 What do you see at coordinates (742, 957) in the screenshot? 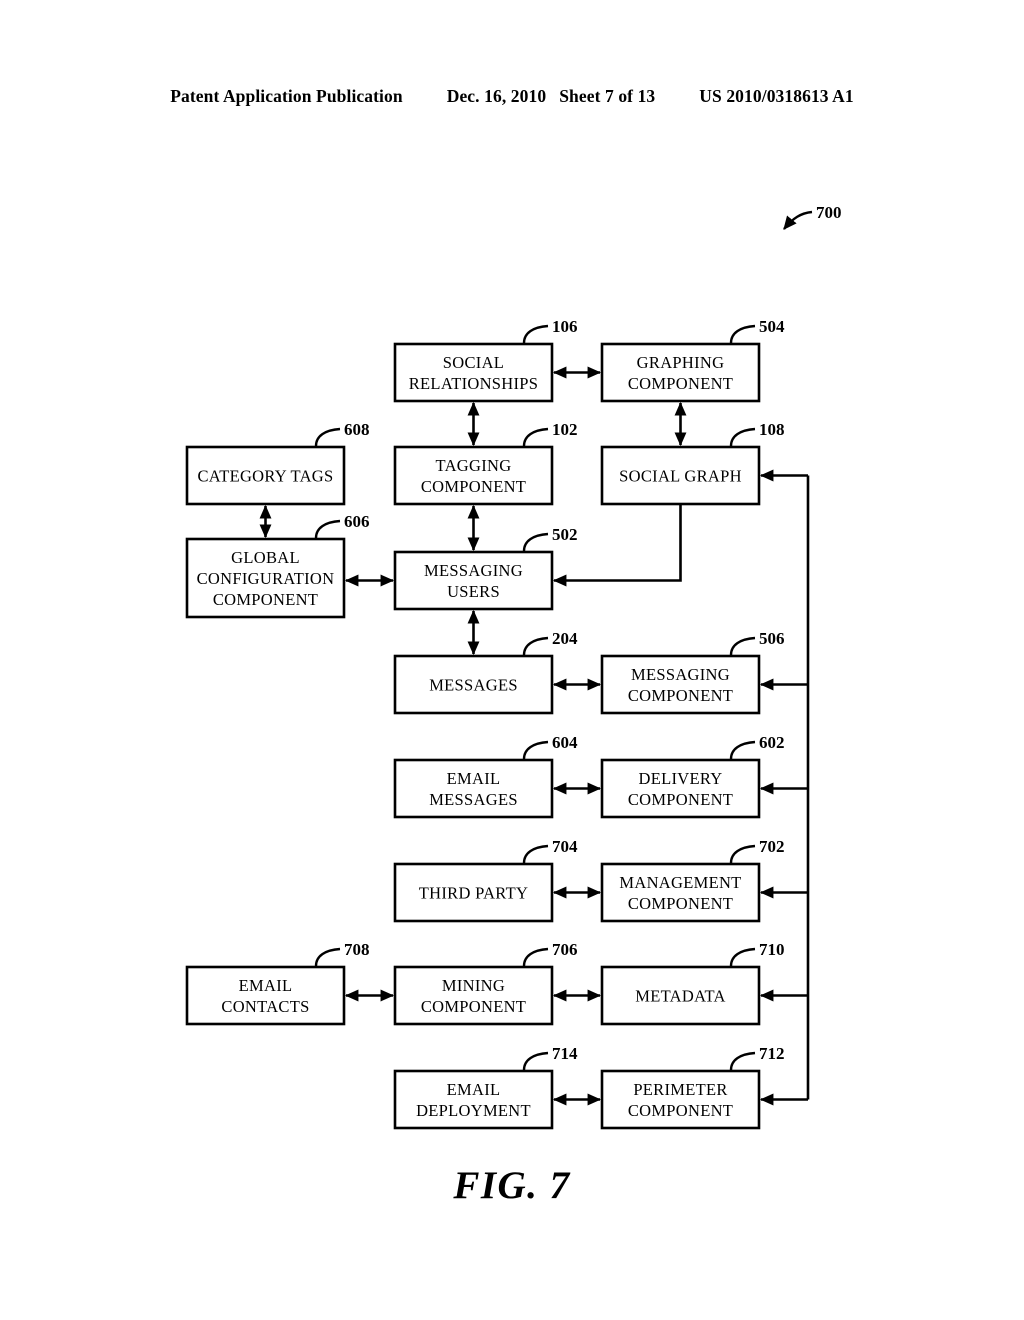
I see `lead-line-metadata` at bounding box center [742, 957].